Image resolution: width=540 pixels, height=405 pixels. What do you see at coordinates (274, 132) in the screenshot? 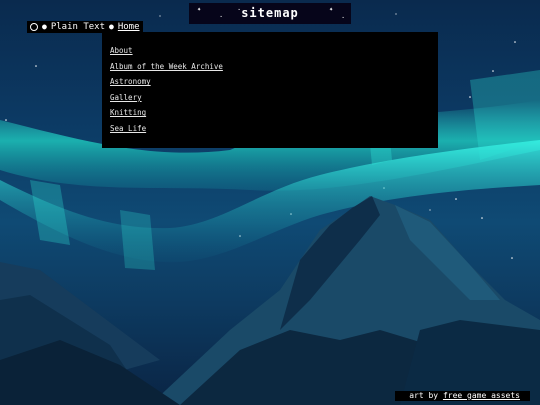
I see `list-item: Sea Life` at bounding box center [274, 132].